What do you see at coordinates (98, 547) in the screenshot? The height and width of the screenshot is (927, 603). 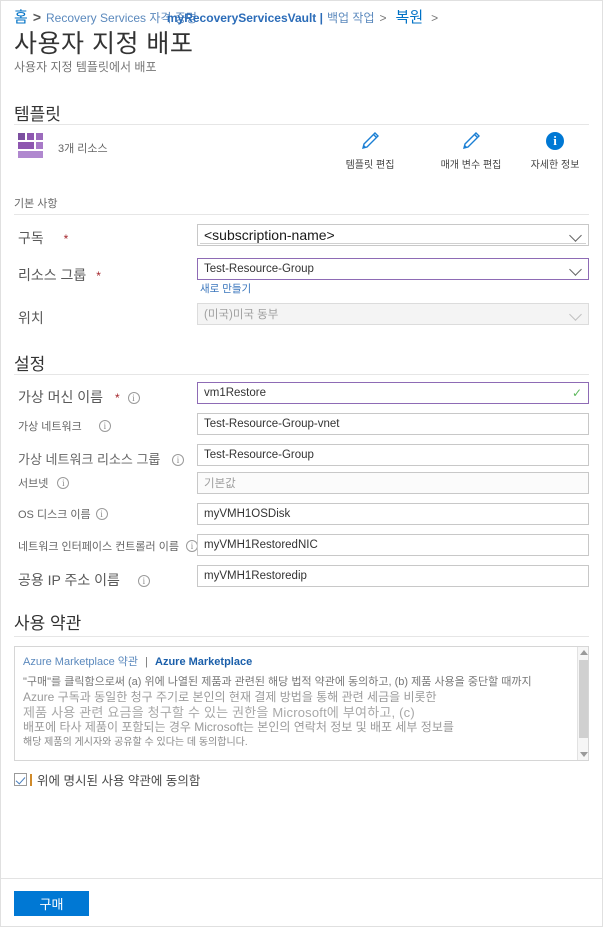 I see `nic-name-label-text: 네트워크 인터페이스 컨트롤러 이름` at bounding box center [98, 547].